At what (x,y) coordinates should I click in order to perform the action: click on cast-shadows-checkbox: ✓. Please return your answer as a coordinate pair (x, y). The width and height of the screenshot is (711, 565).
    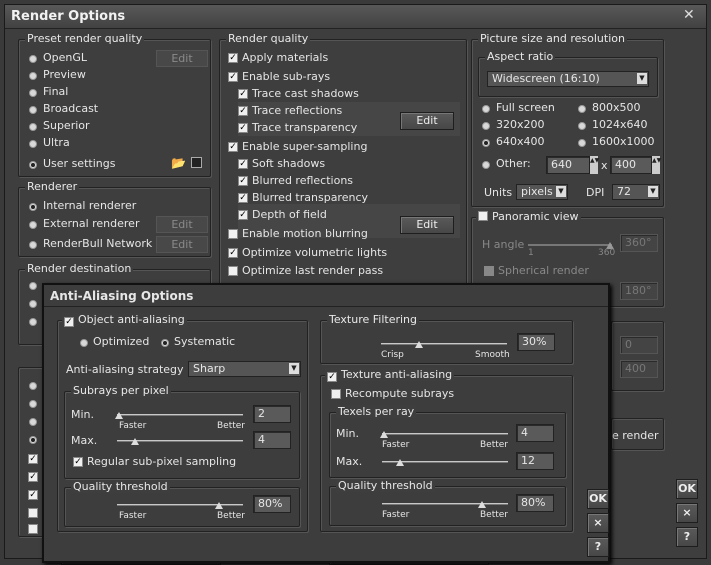
    Looking at the image, I should click on (243, 94).